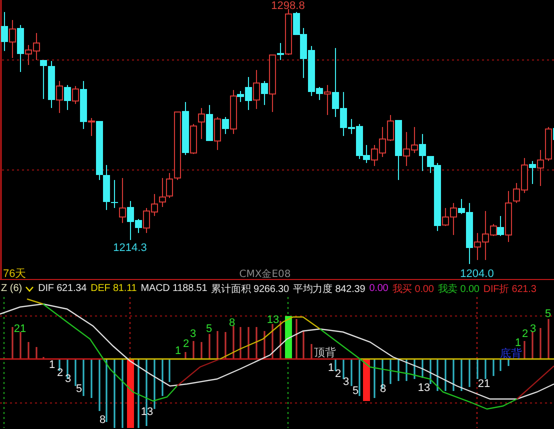  Describe the element at coordinates (174, 288) in the screenshot. I see `indicator-reading: MACD 1188.51` at that location.